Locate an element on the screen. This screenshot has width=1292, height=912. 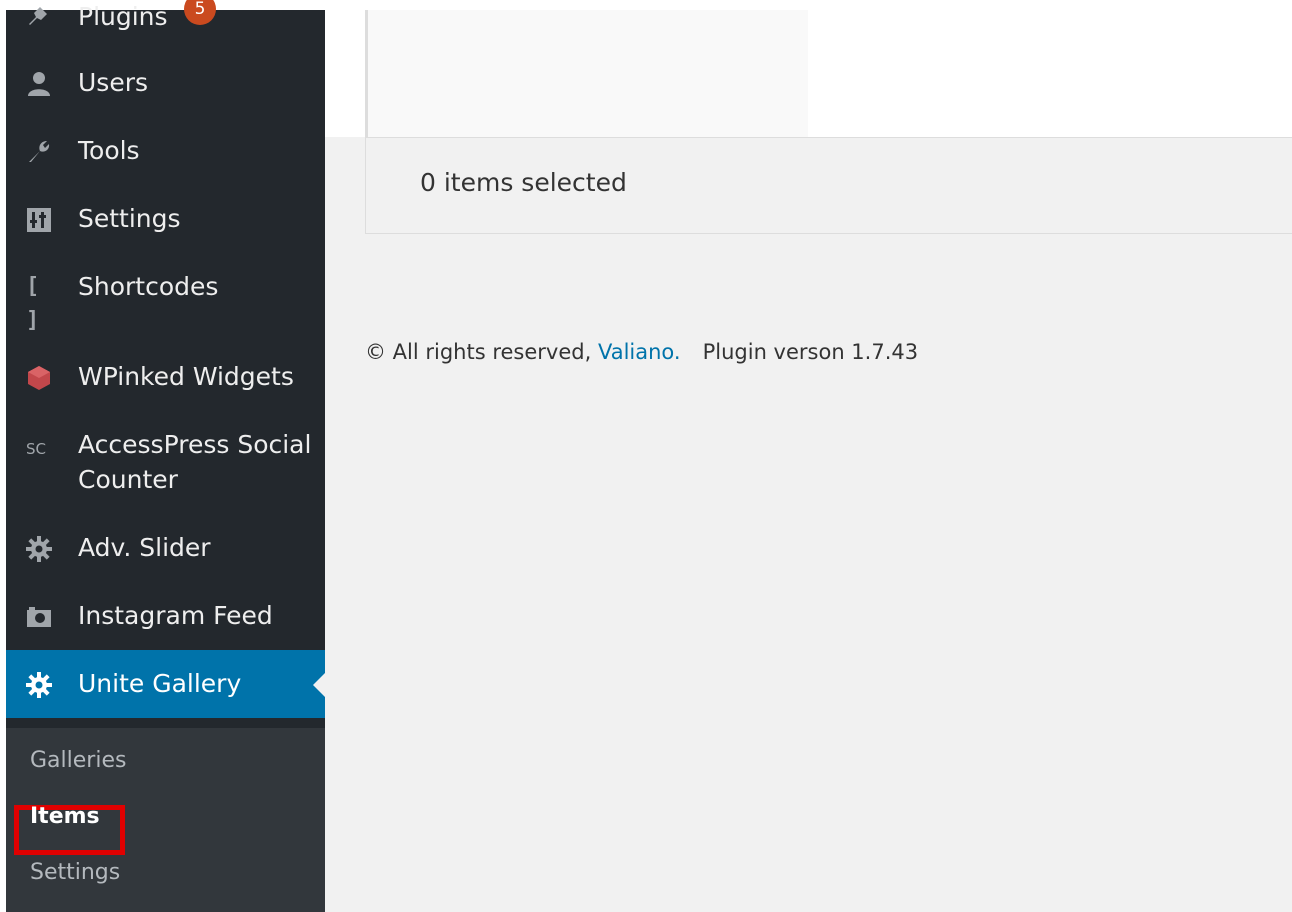
menu-item-plugins: Plugins 5 is located at coordinates (165, 17).